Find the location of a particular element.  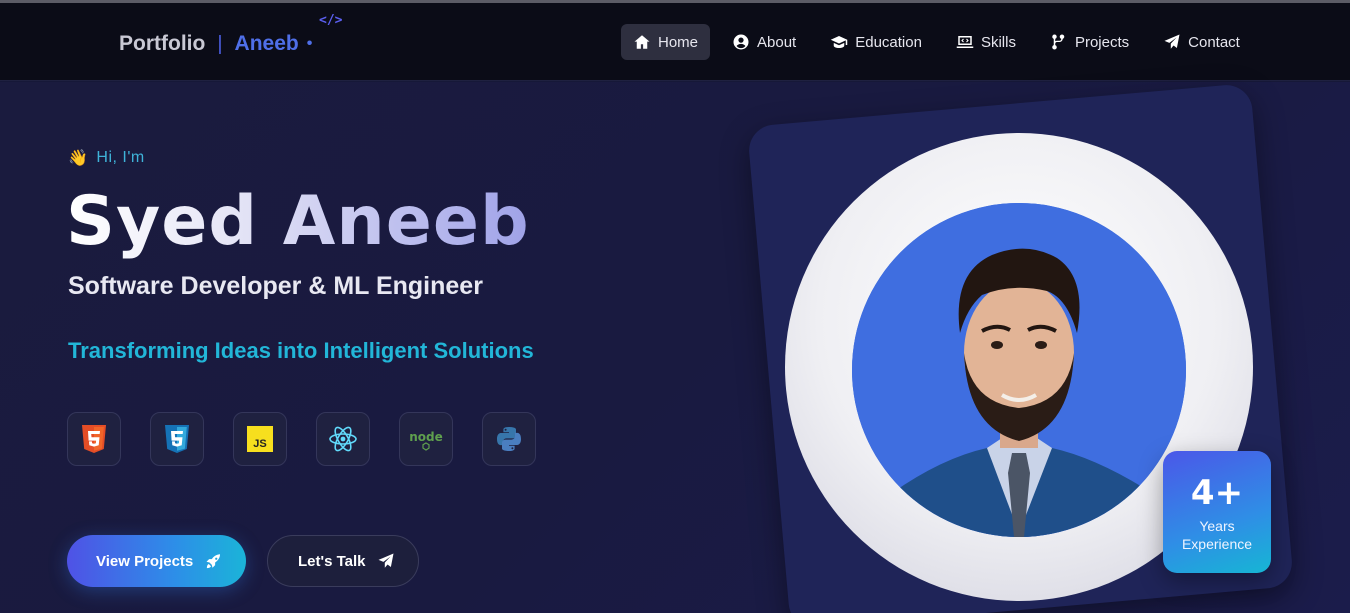

brand-logo: Portfolio | Aneeb • </> is located at coordinates (230, 36).